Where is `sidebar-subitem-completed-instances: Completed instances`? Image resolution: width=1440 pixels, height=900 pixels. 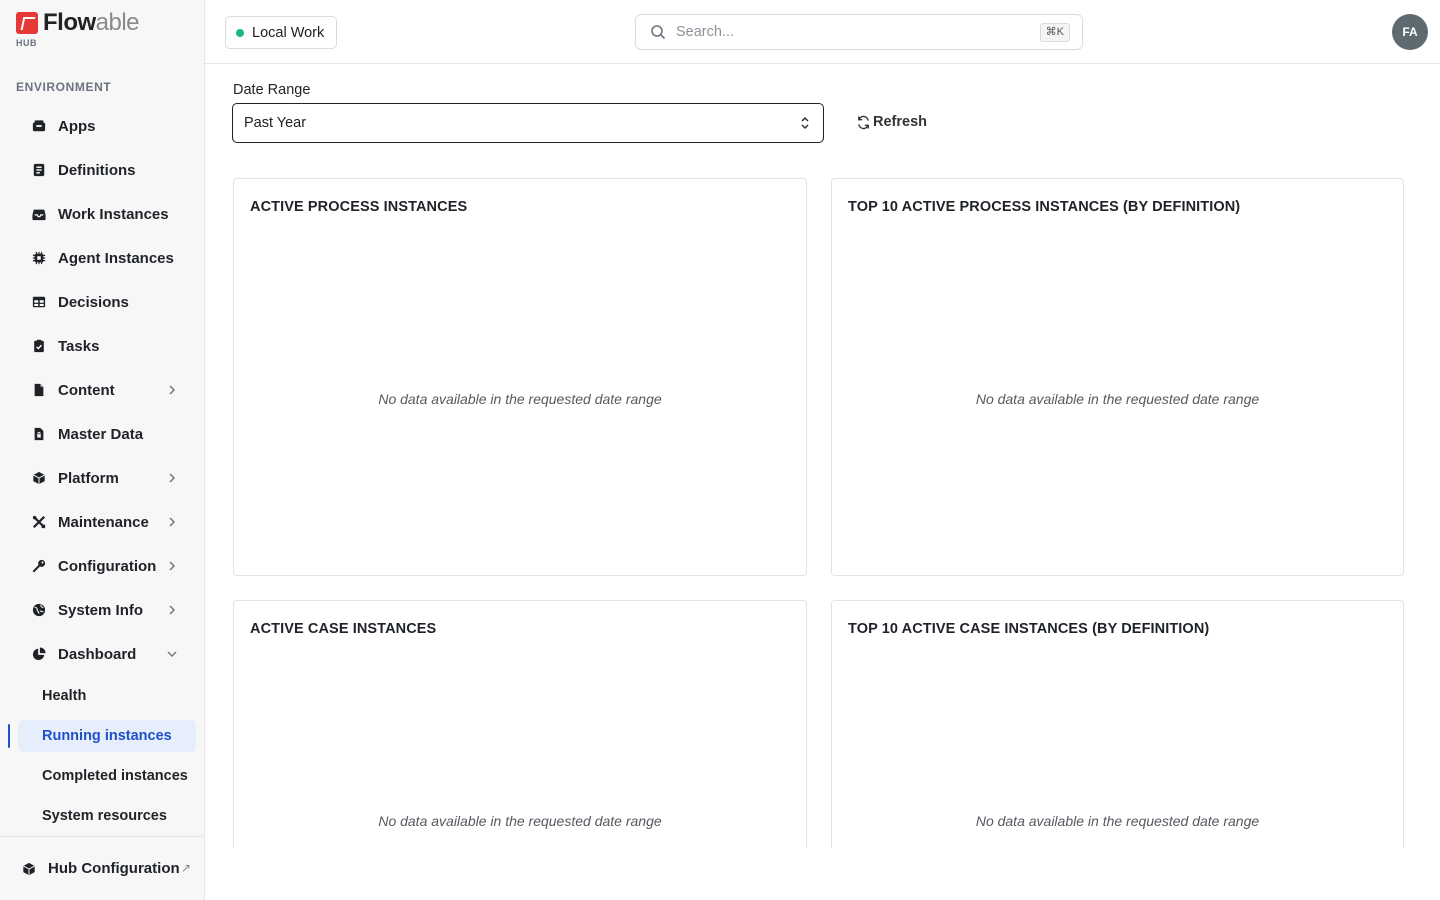 sidebar-subitem-completed-instances: Completed instances is located at coordinates (102, 776).